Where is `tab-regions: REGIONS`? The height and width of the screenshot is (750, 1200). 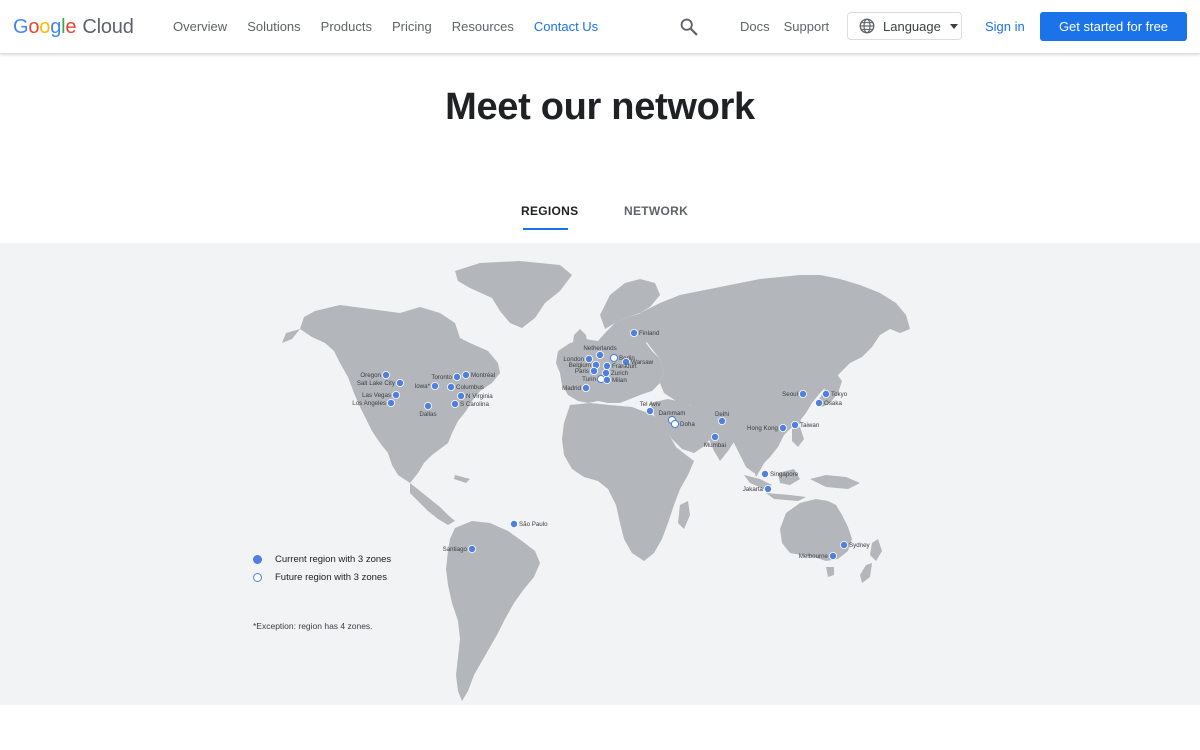 tab-regions: REGIONS is located at coordinates (549, 211).